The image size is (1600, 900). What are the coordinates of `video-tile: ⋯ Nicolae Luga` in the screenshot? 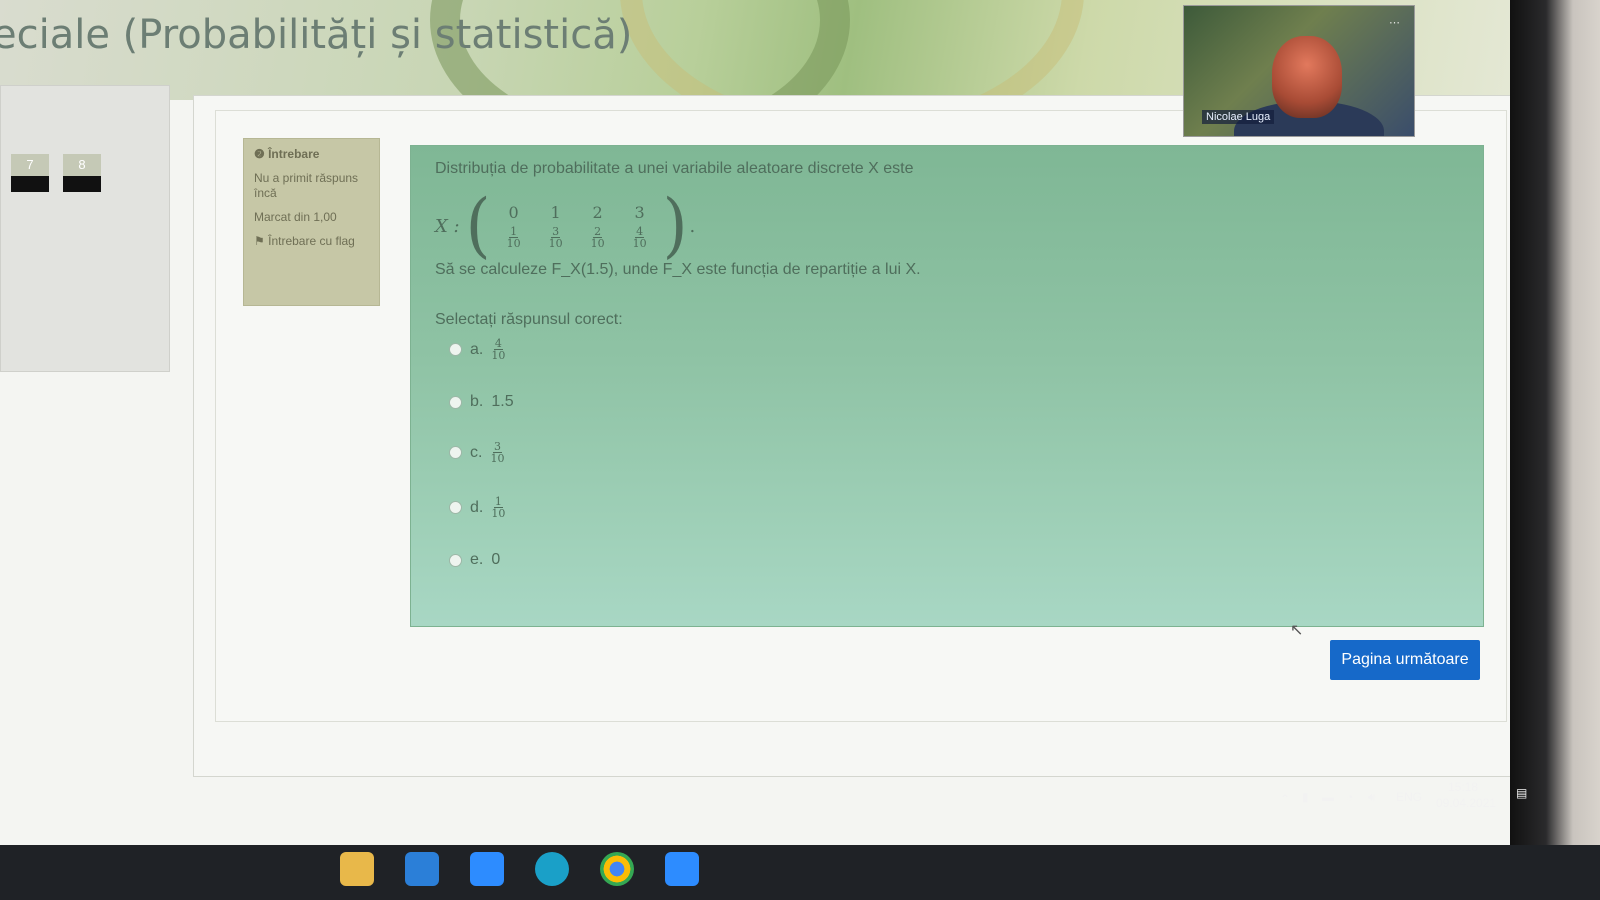 It's located at (1299, 71).